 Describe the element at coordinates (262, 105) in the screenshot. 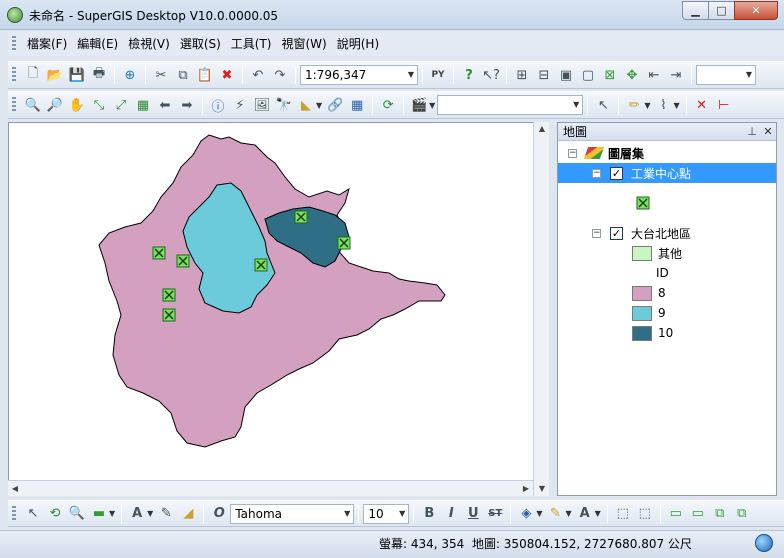

I see `picture-icon: 🖼` at that location.